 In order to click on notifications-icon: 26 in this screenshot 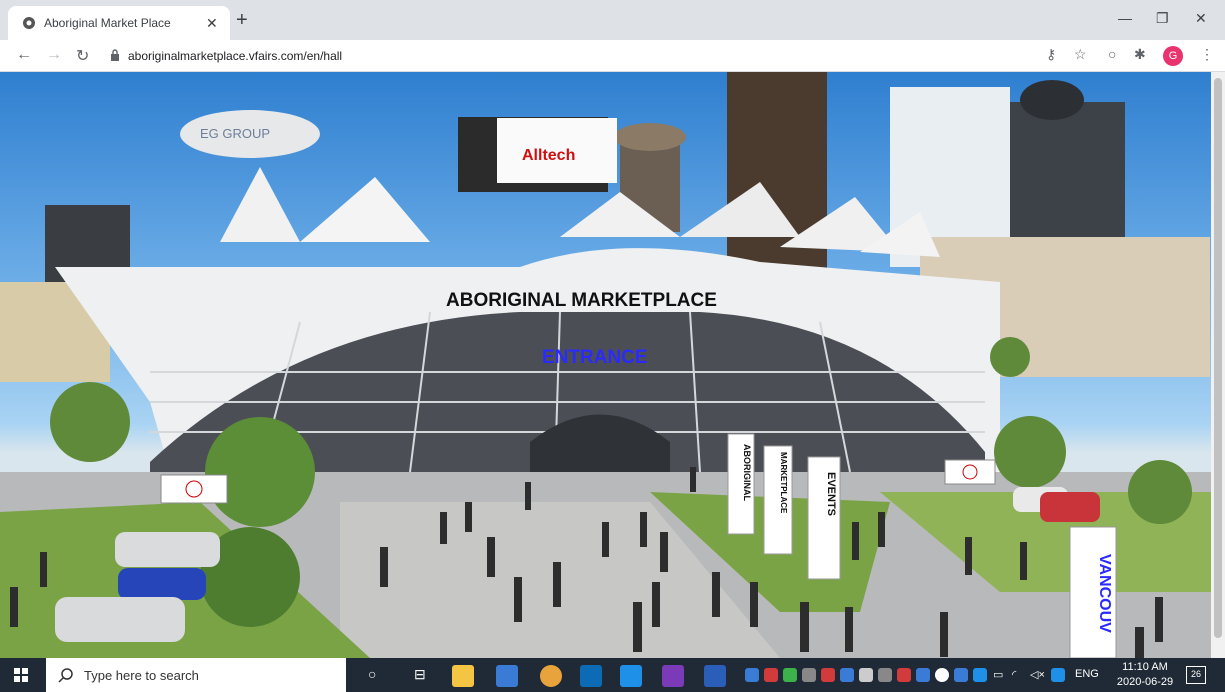, I will do `click(1196, 675)`.